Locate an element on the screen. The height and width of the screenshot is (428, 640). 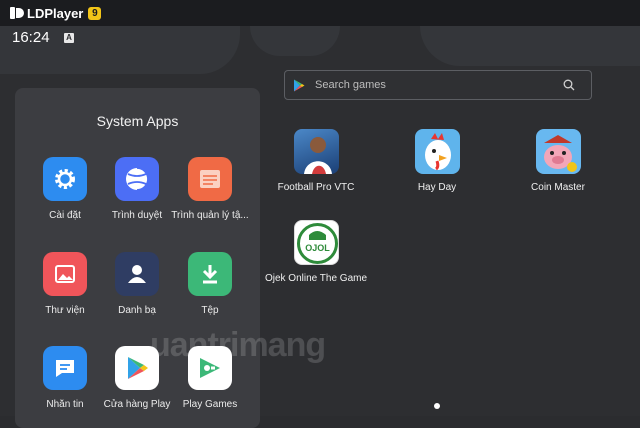
football-pro-vtc-icon is located at coordinates (316, 151).